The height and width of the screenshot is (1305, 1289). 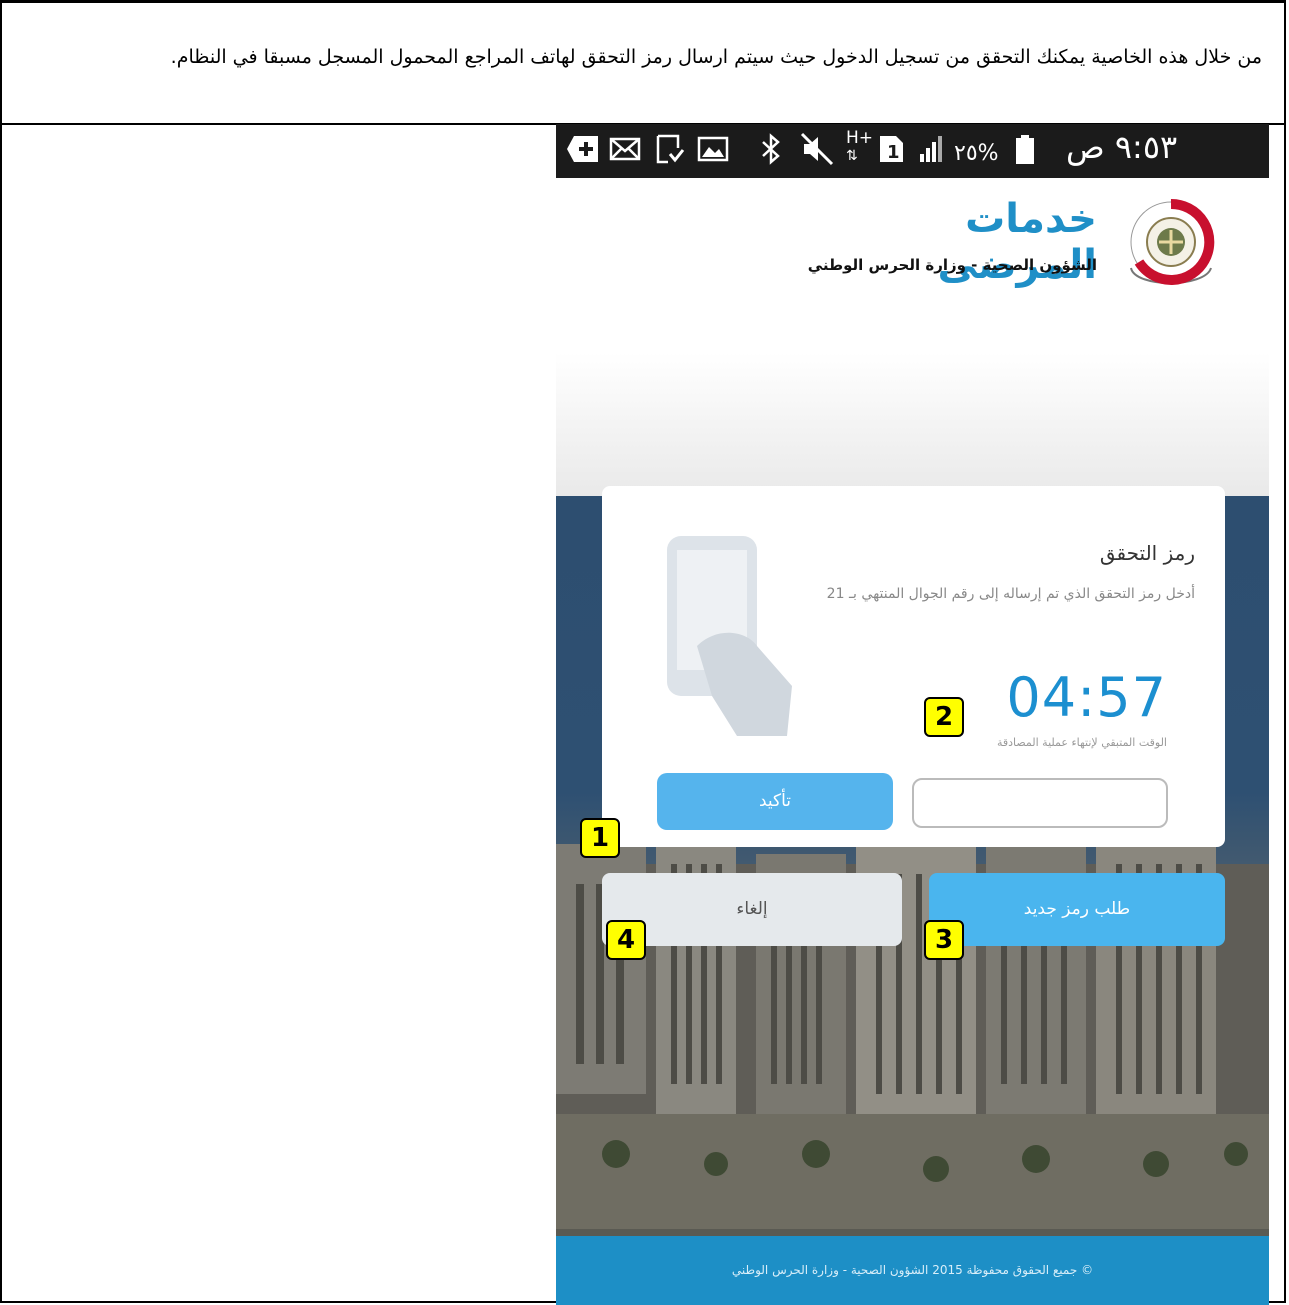 I want to click on annotation-badge-1: 1, so click(x=600, y=838).